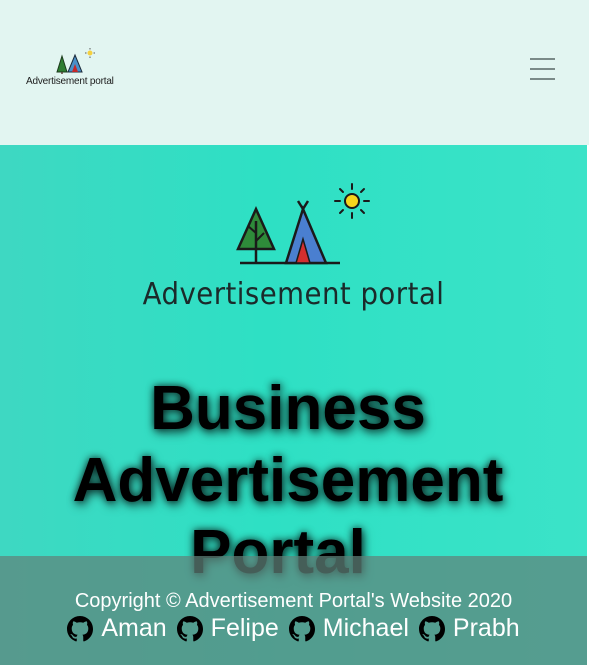  What do you see at coordinates (288, 480) in the screenshot?
I see `hero-title-line: Advertisement` at bounding box center [288, 480].